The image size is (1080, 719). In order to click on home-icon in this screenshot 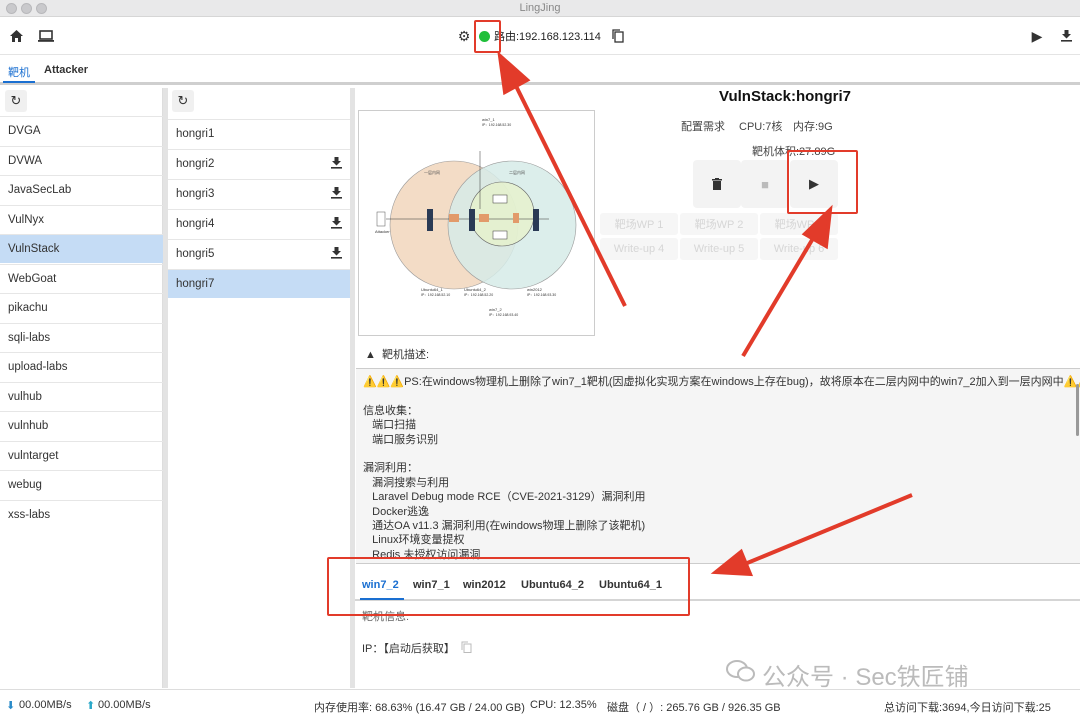, I will do `click(16, 36)`.